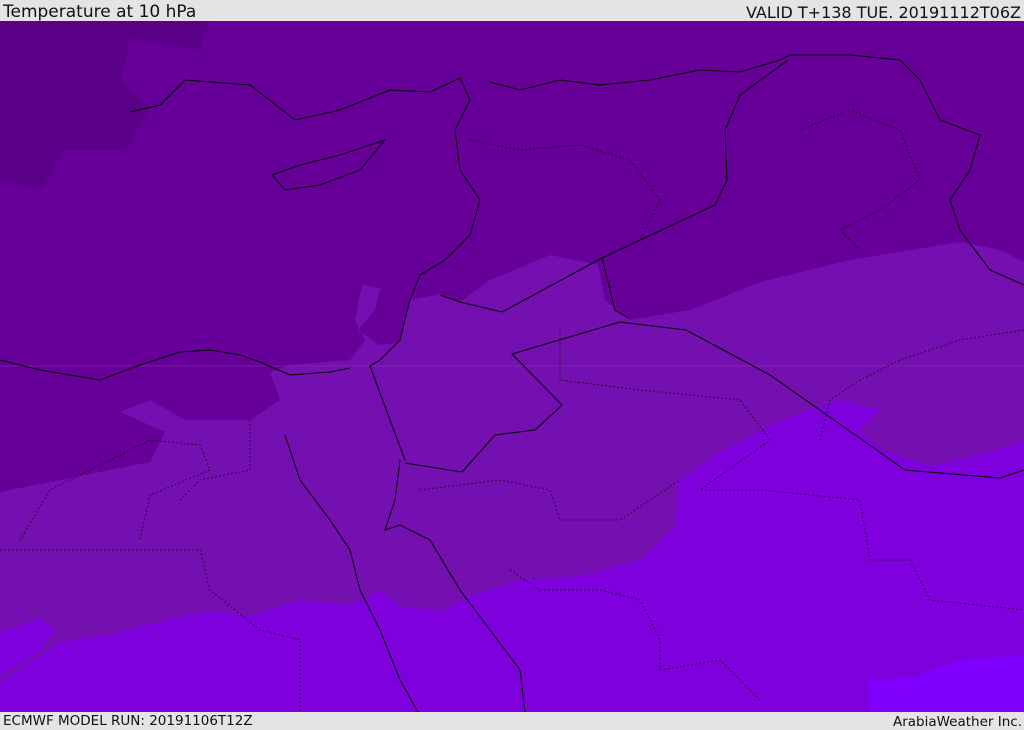  What do you see at coordinates (957, 722) in the screenshot?
I see `credit: ArabiaWeather Inc.` at bounding box center [957, 722].